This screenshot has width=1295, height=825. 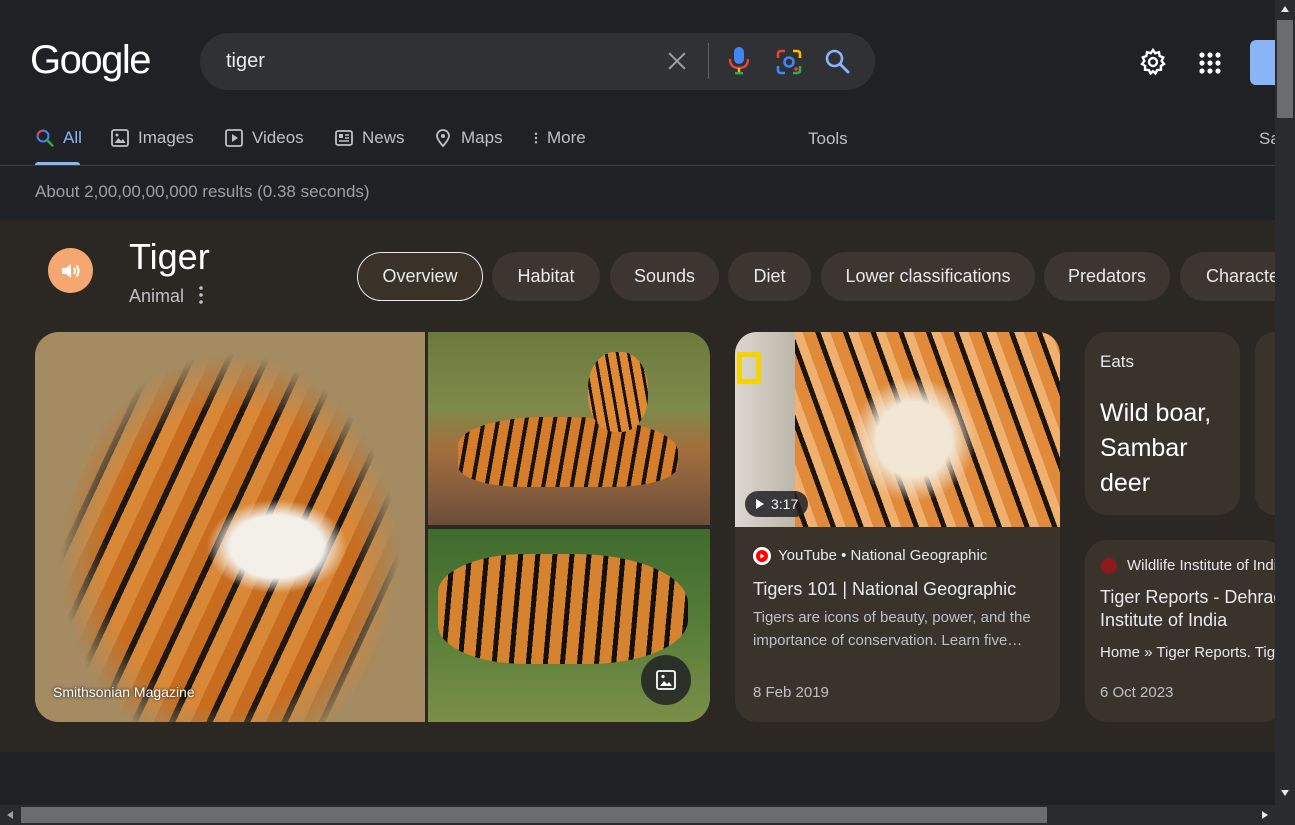 I want to click on chip-lower-classifications: Lower classifications, so click(x=928, y=276).